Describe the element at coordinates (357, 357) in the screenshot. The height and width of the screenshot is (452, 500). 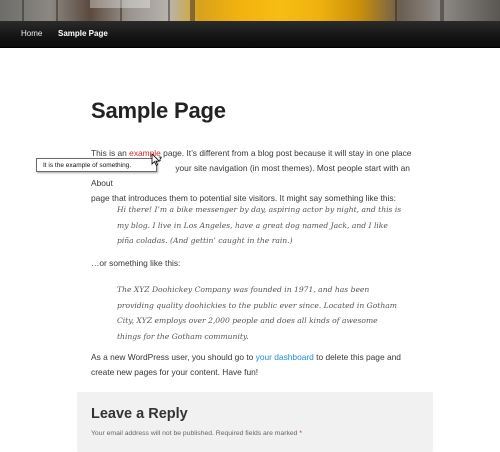
I see `closing-text: to delete this page and` at that location.